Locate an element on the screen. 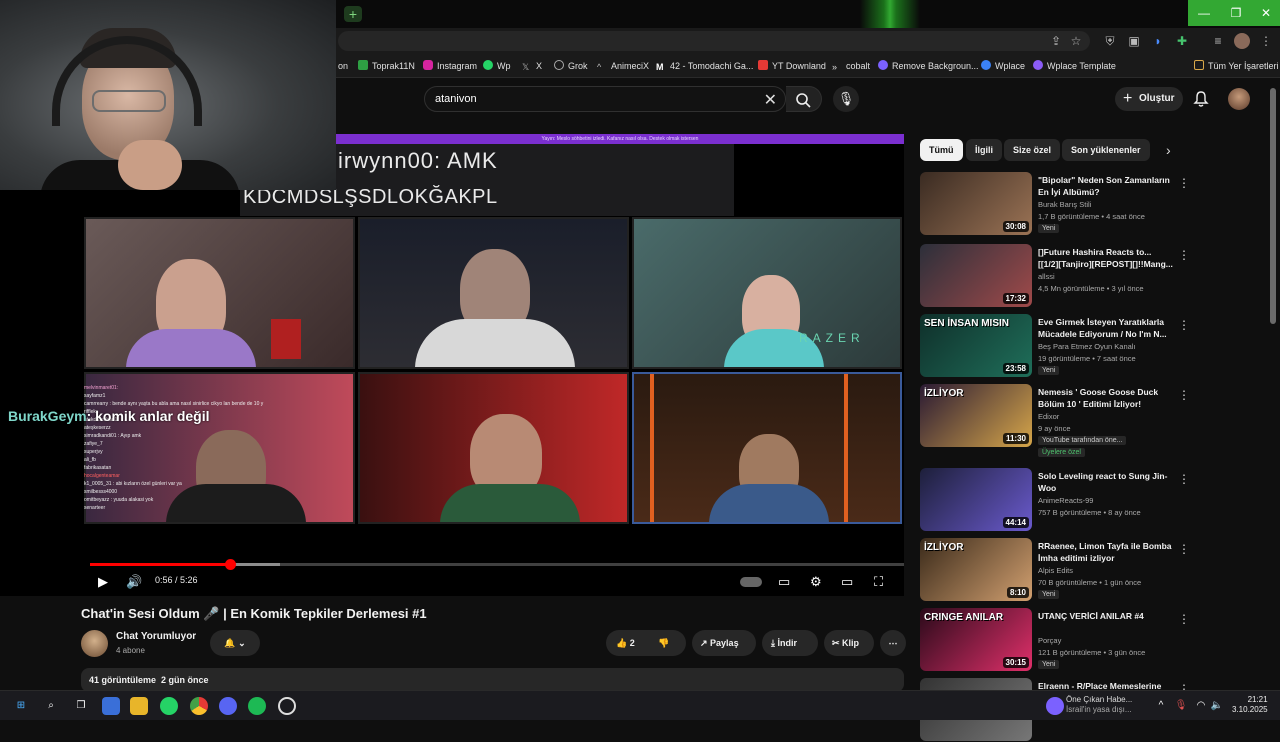  notifications-bell-icon is located at coordinates (1201, 99).